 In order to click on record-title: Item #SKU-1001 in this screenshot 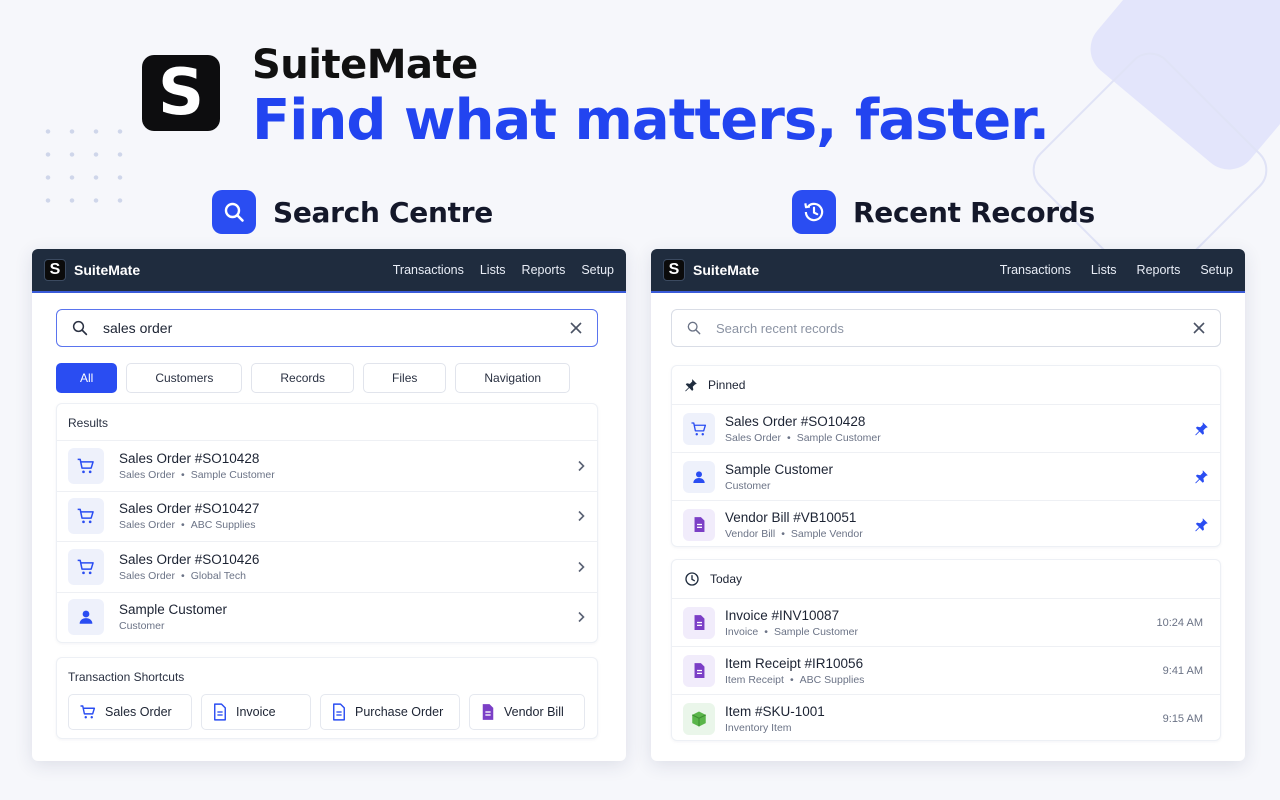, I will do `click(775, 711)`.